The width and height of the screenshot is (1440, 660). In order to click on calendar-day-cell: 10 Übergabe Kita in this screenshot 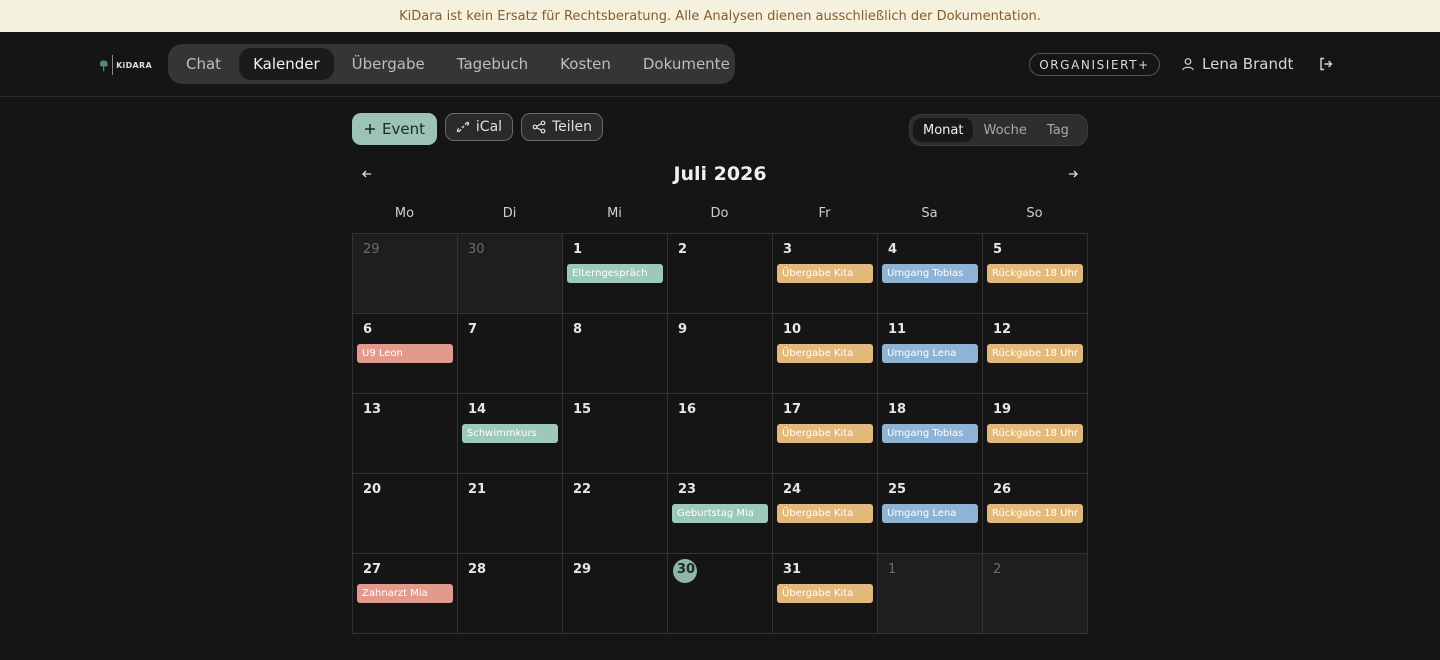, I will do `click(825, 354)`.